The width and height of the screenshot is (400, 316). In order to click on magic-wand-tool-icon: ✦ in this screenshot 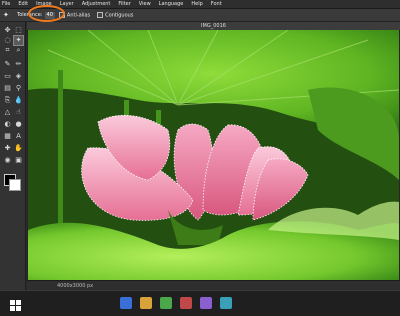, I will do `click(18, 40)`.